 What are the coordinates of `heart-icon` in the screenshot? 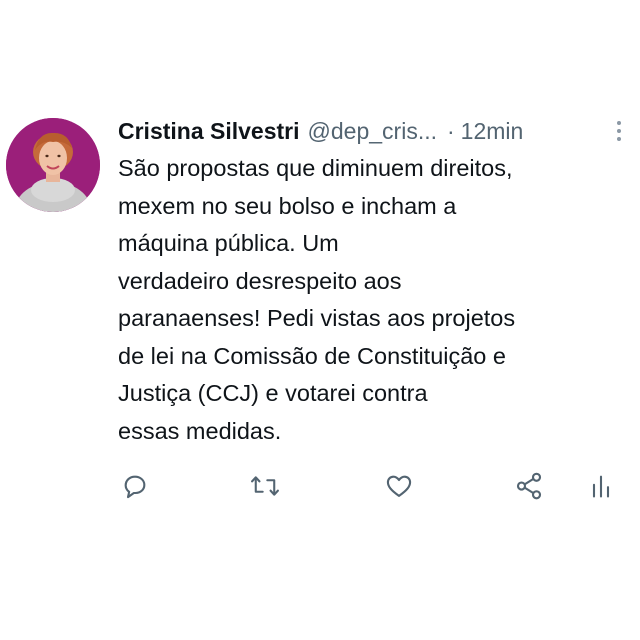 It's located at (399, 486).